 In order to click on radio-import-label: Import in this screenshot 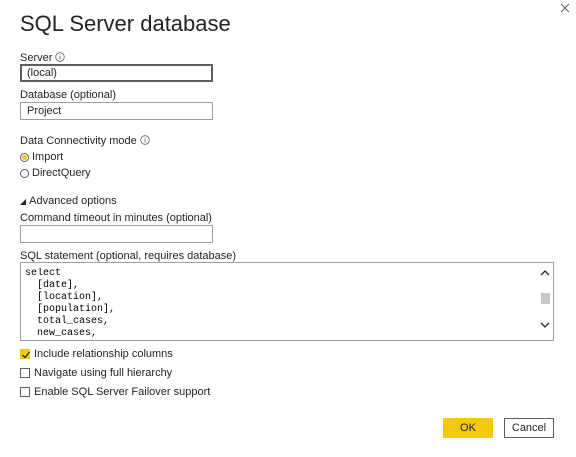, I will do `click(48, 157)`.